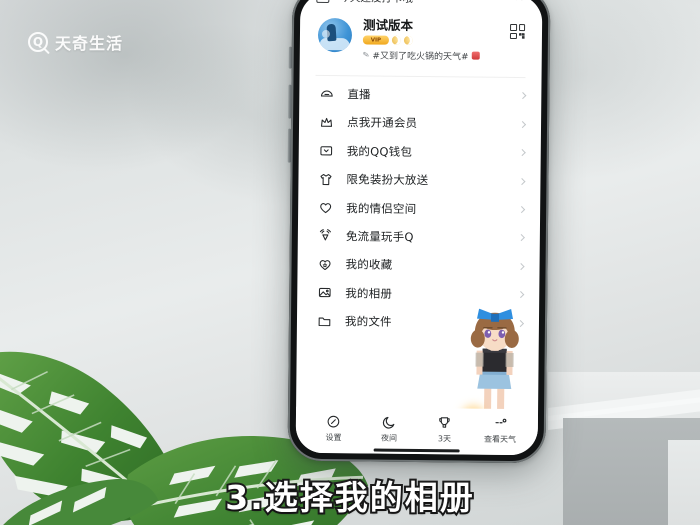  I want to click on silence-switch, so click(290, 57).